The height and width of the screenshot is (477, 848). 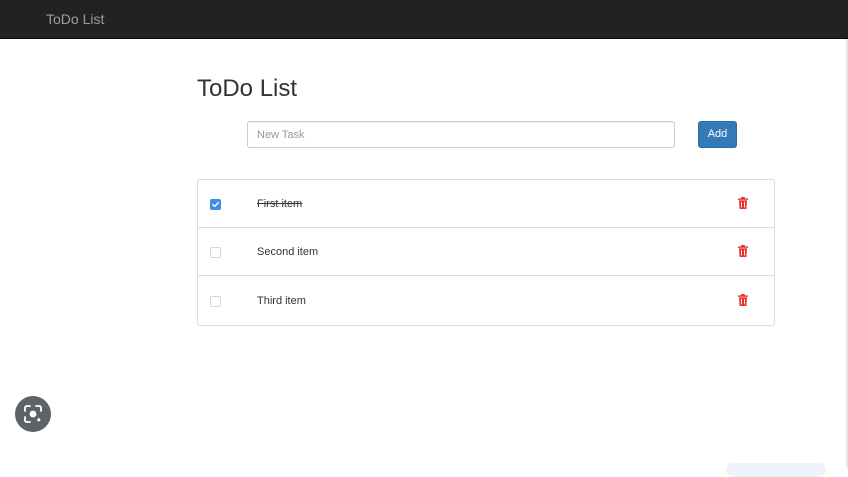 I want to click on add-button: Add, so click(x=717, y=134).